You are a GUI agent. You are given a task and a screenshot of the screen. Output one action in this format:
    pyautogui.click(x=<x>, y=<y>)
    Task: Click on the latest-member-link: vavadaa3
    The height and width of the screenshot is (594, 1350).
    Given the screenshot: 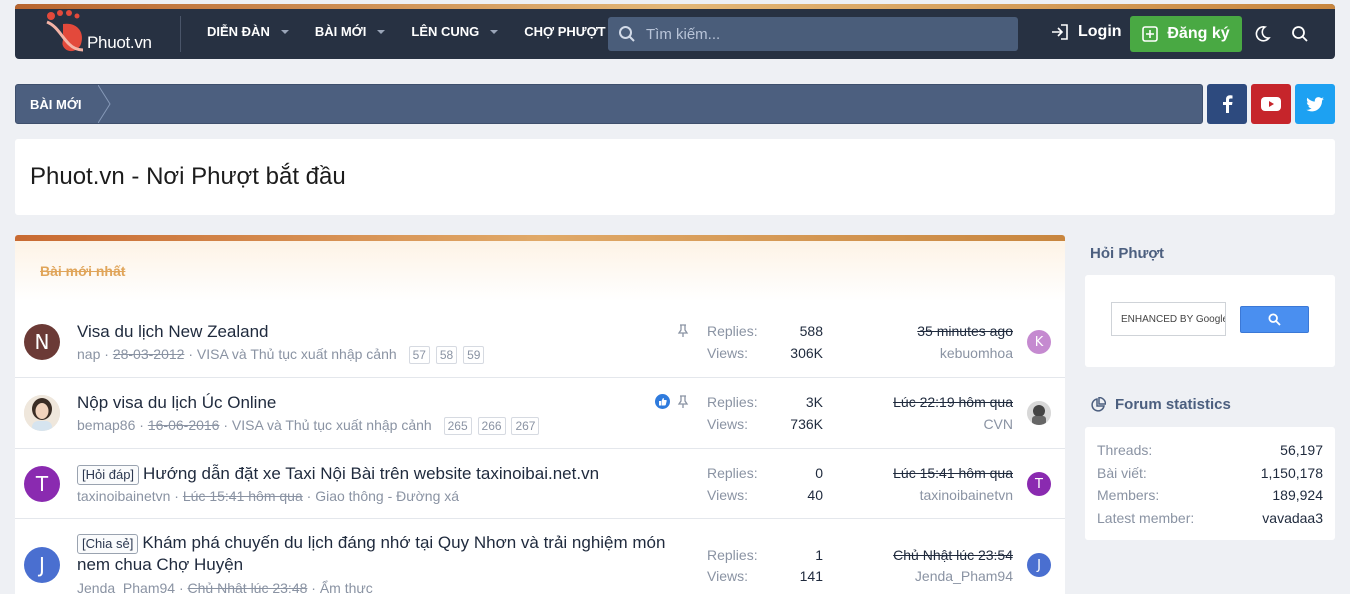 What is the action you would take?
    pyautogui.click(x=1292, y=518)
    